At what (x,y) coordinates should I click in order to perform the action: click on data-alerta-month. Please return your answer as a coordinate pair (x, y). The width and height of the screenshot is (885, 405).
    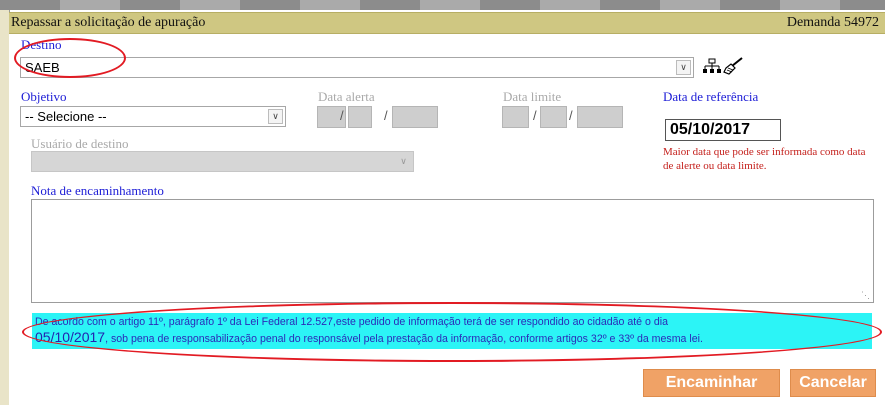
    Looking at the image, I should click on (360, 117).